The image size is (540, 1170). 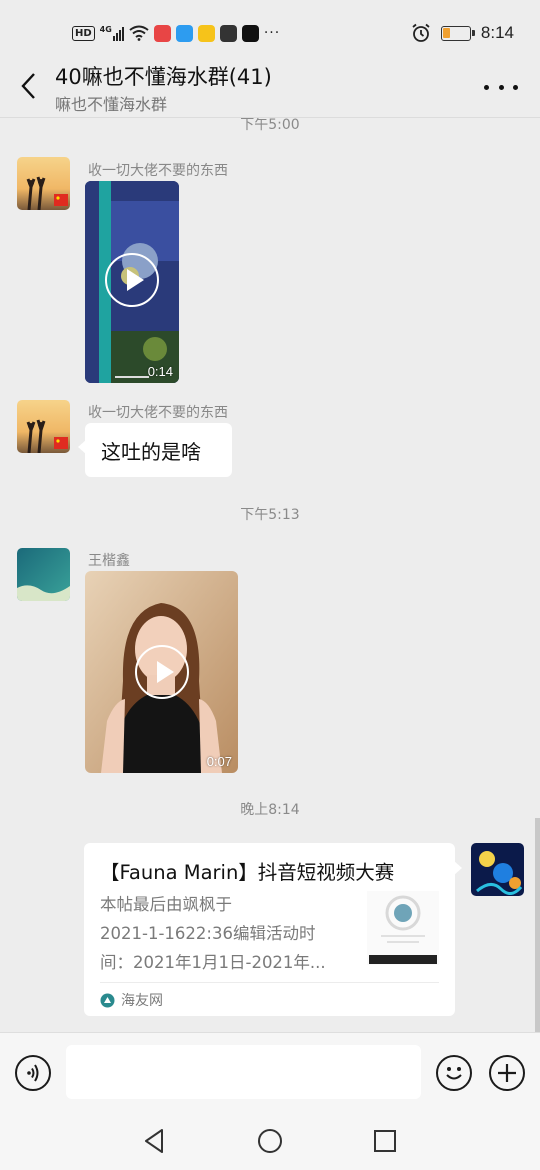 I want to click on emoji-icon, so click(x=454, y=1073).